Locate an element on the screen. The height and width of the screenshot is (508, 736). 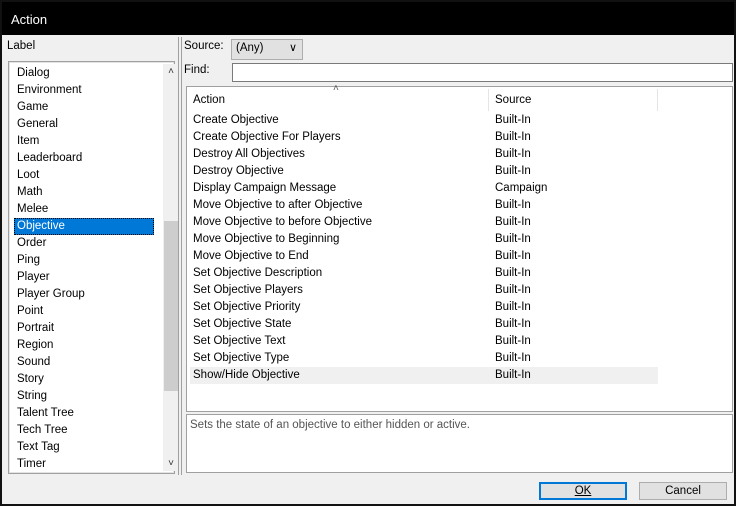
label-item: Text Tag is located at coordinates (84, 447).